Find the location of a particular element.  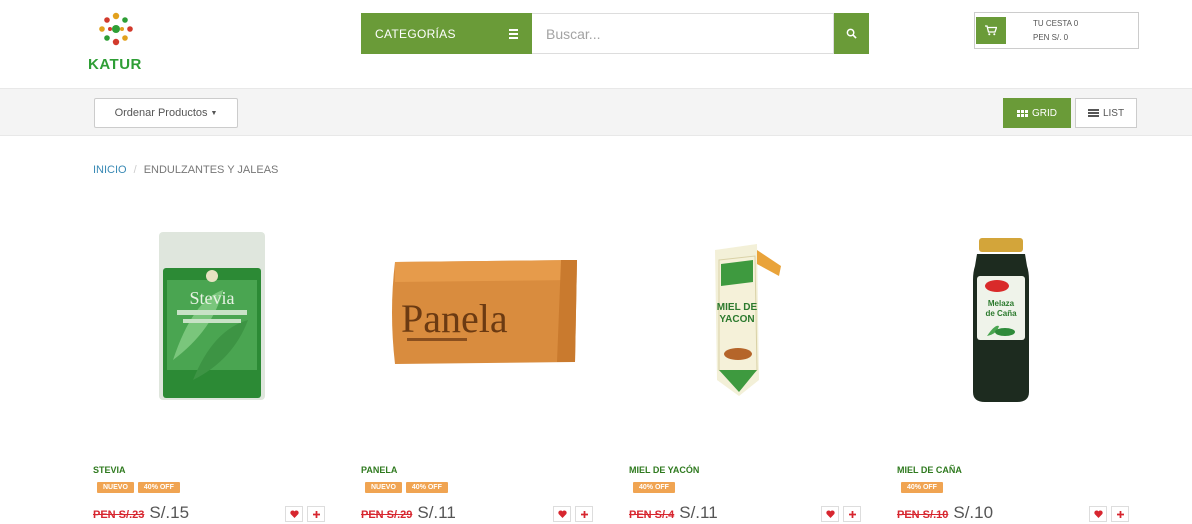

old-price: PEN S/.10 is located at coordinates (923, 515).